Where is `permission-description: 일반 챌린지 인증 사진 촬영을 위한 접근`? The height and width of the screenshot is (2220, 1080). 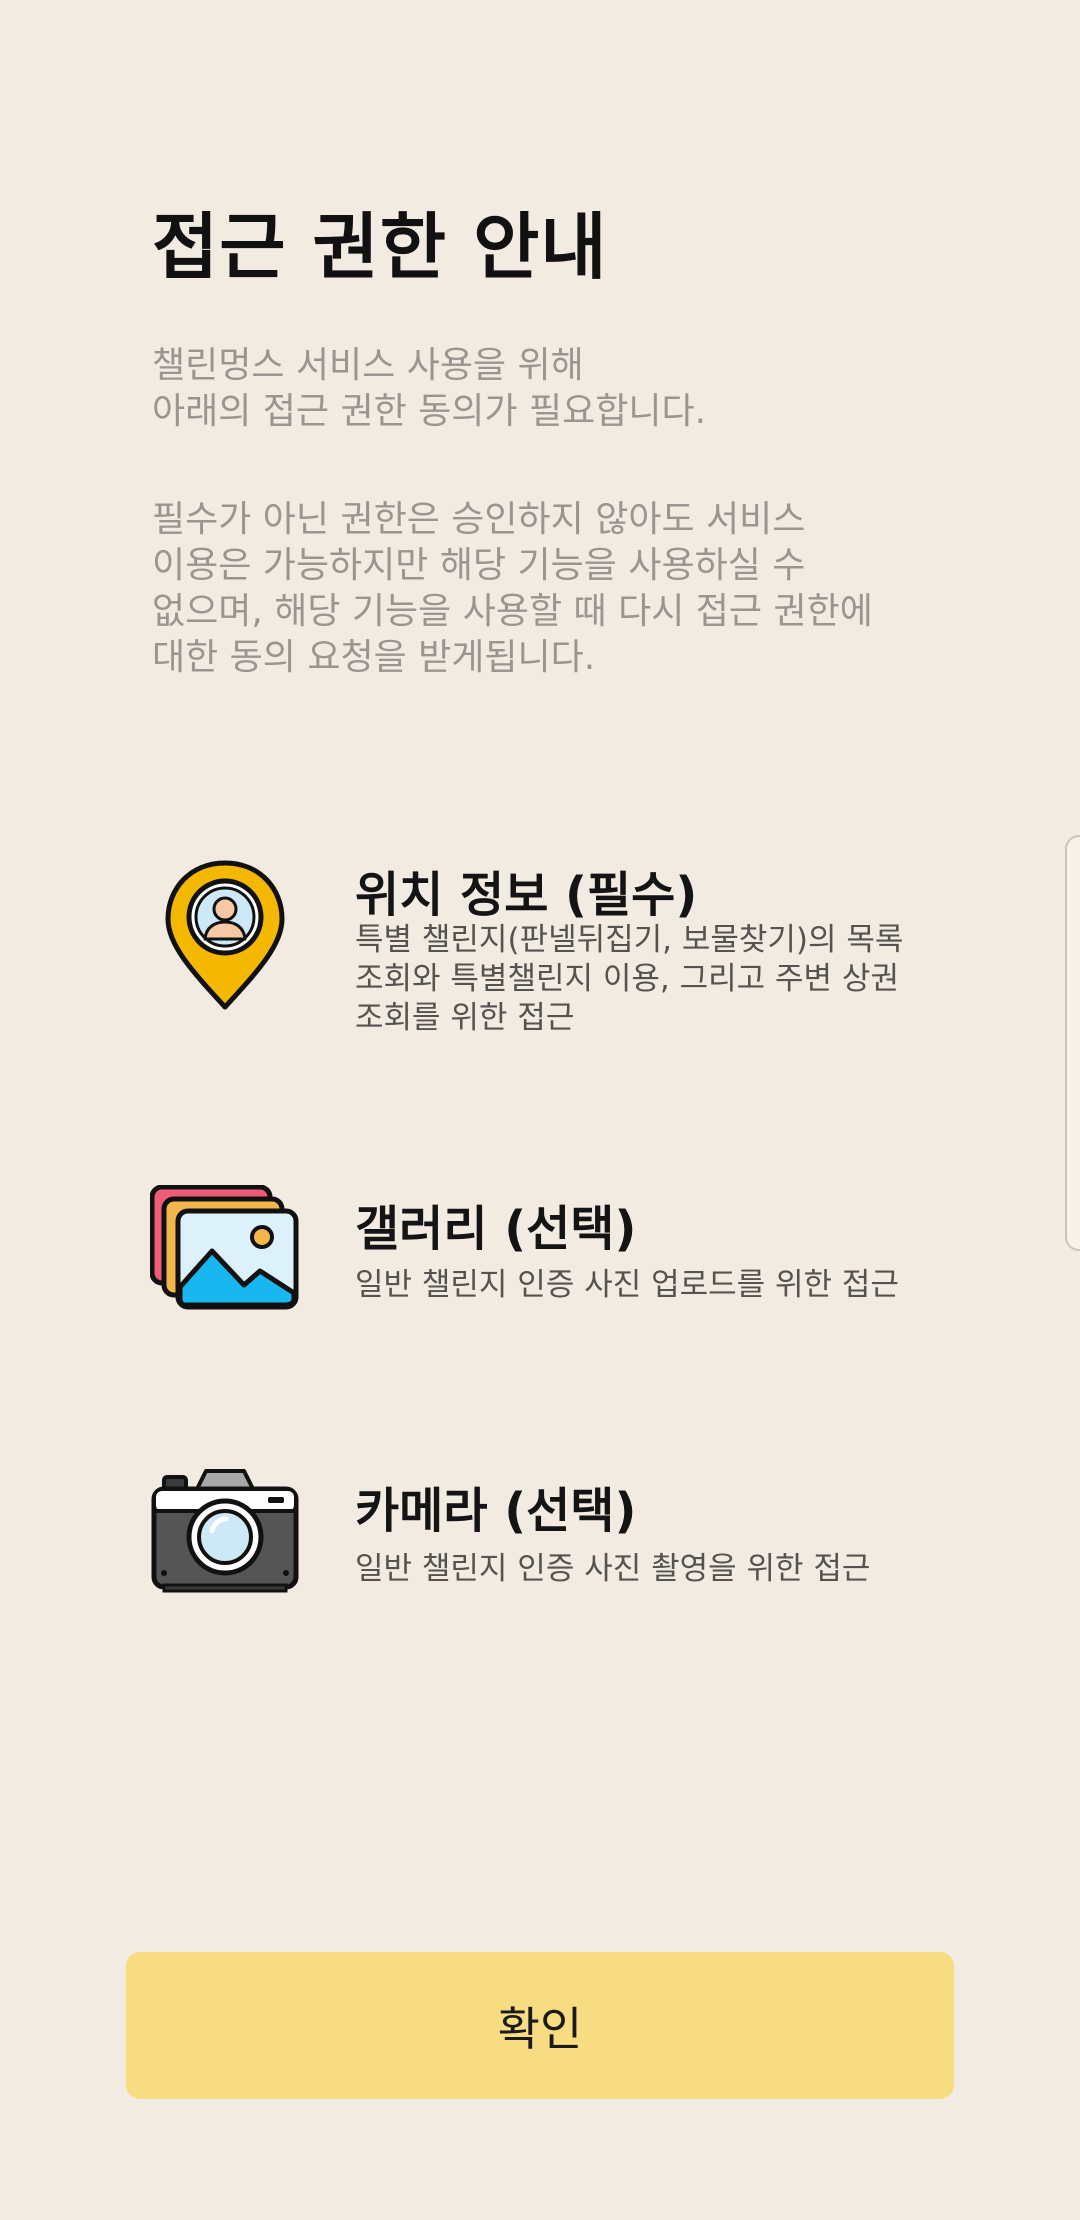
permission-description: 일반 챌린지 인증 사진 촬영을 위한 접근 is located at coordinates (665, 1569).